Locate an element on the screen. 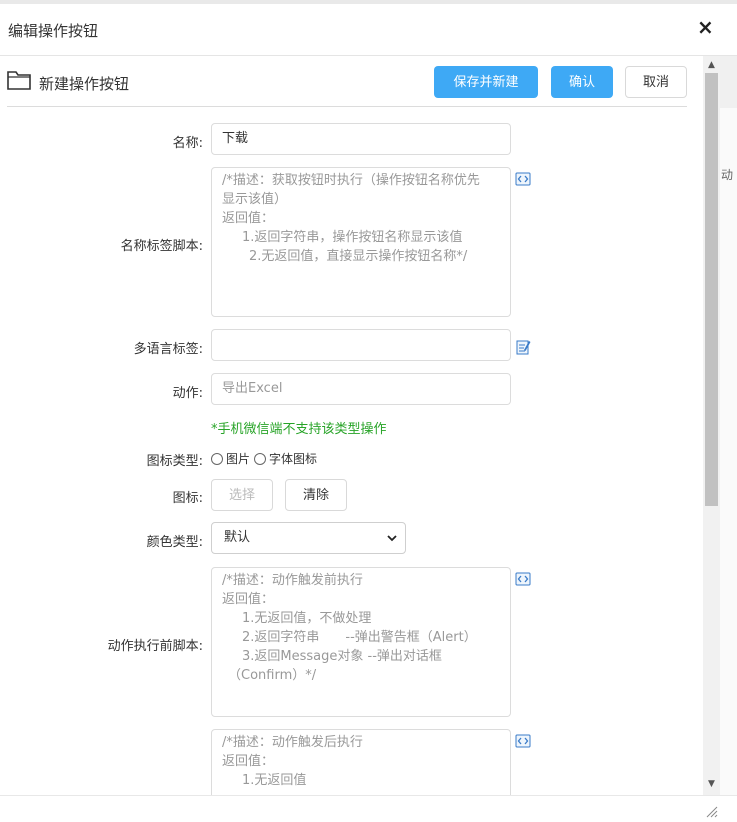  script-line: 2.无返回值，直接显示操作按钮名称*/ is located at coordinates (358, 256).